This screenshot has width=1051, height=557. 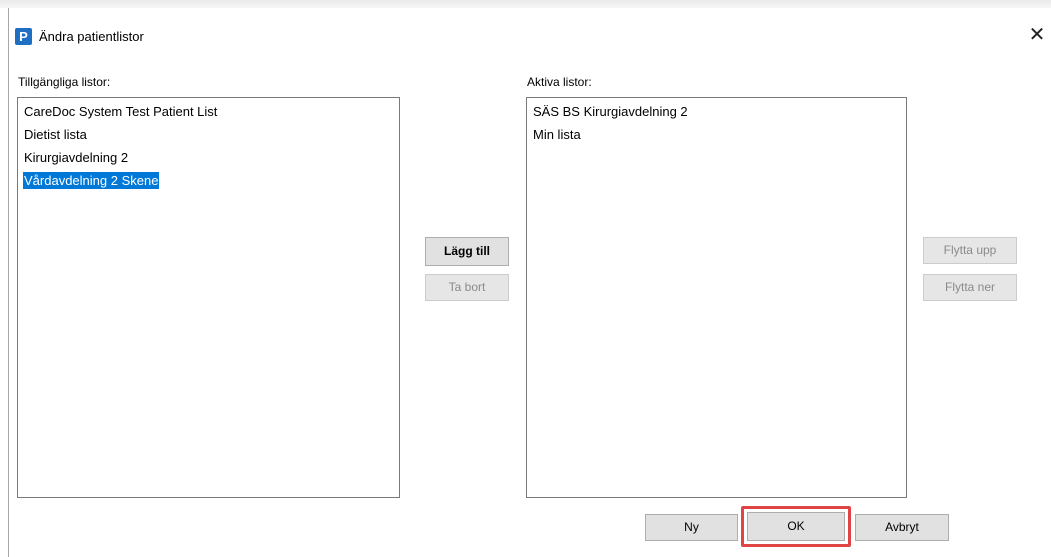 I want to click on window-title: Ändra patientlistor, so click(x=91, y=36).